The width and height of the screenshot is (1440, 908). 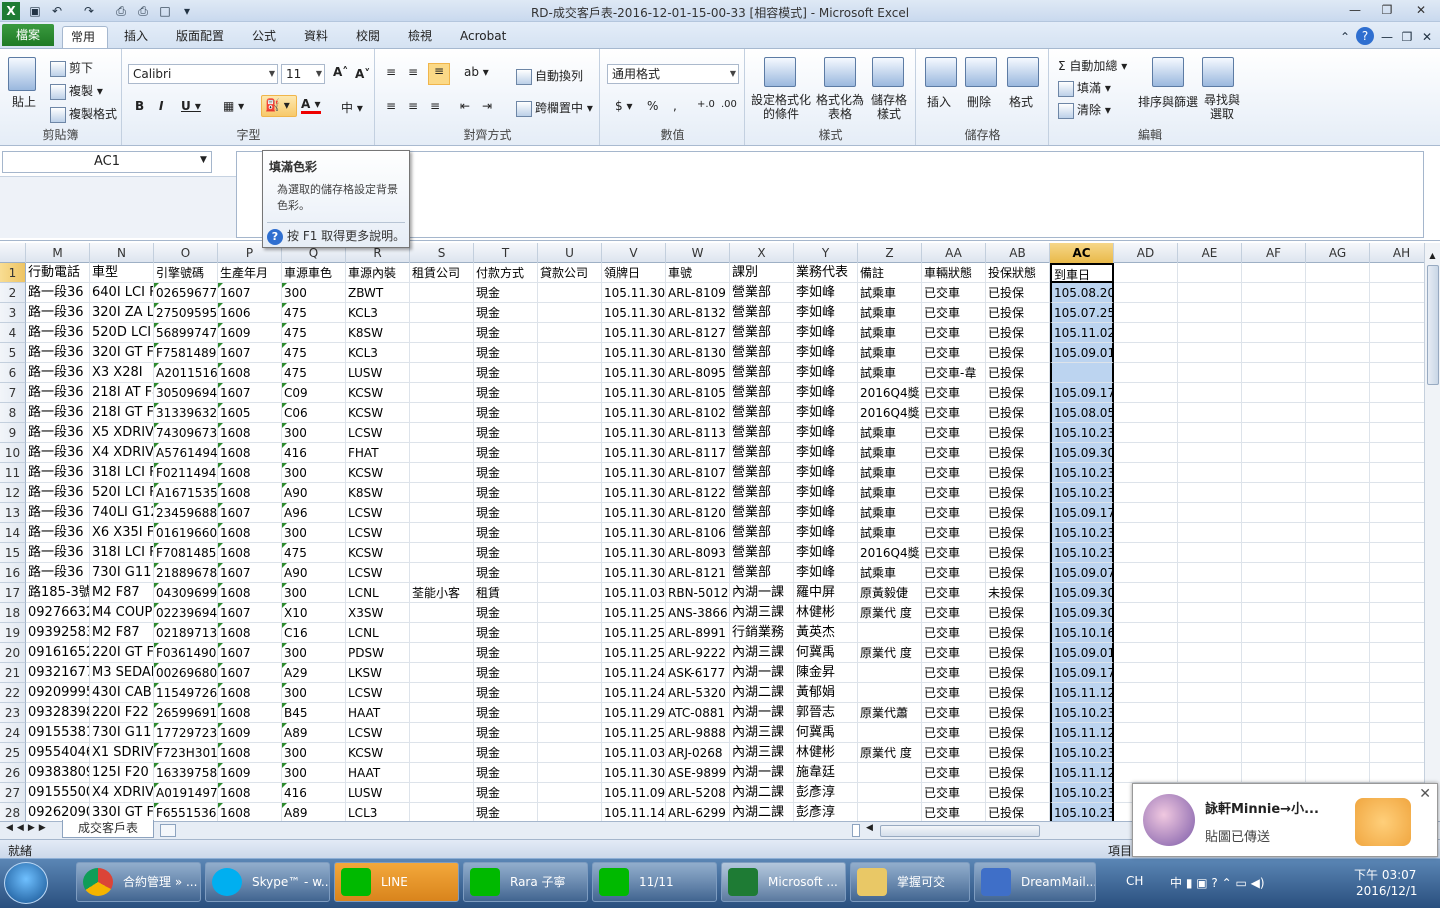 I want to click on cell-y16: 李如峰, so click(x=826, y=573).